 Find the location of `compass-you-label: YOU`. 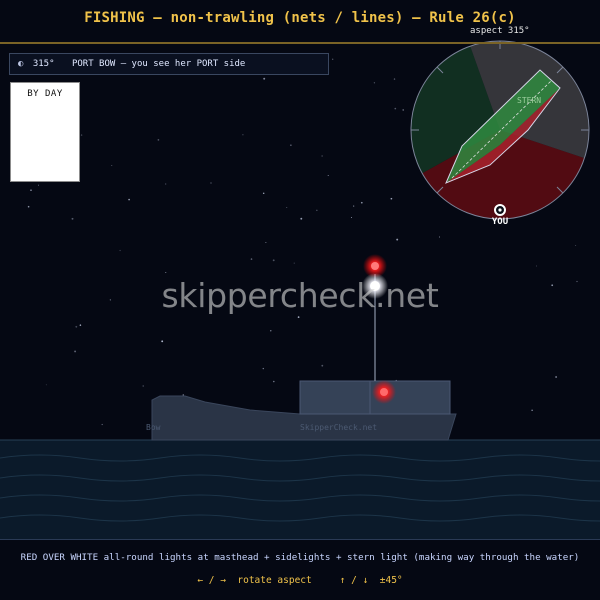

compass-you-label: YOU is located at coordinates (500, 222).